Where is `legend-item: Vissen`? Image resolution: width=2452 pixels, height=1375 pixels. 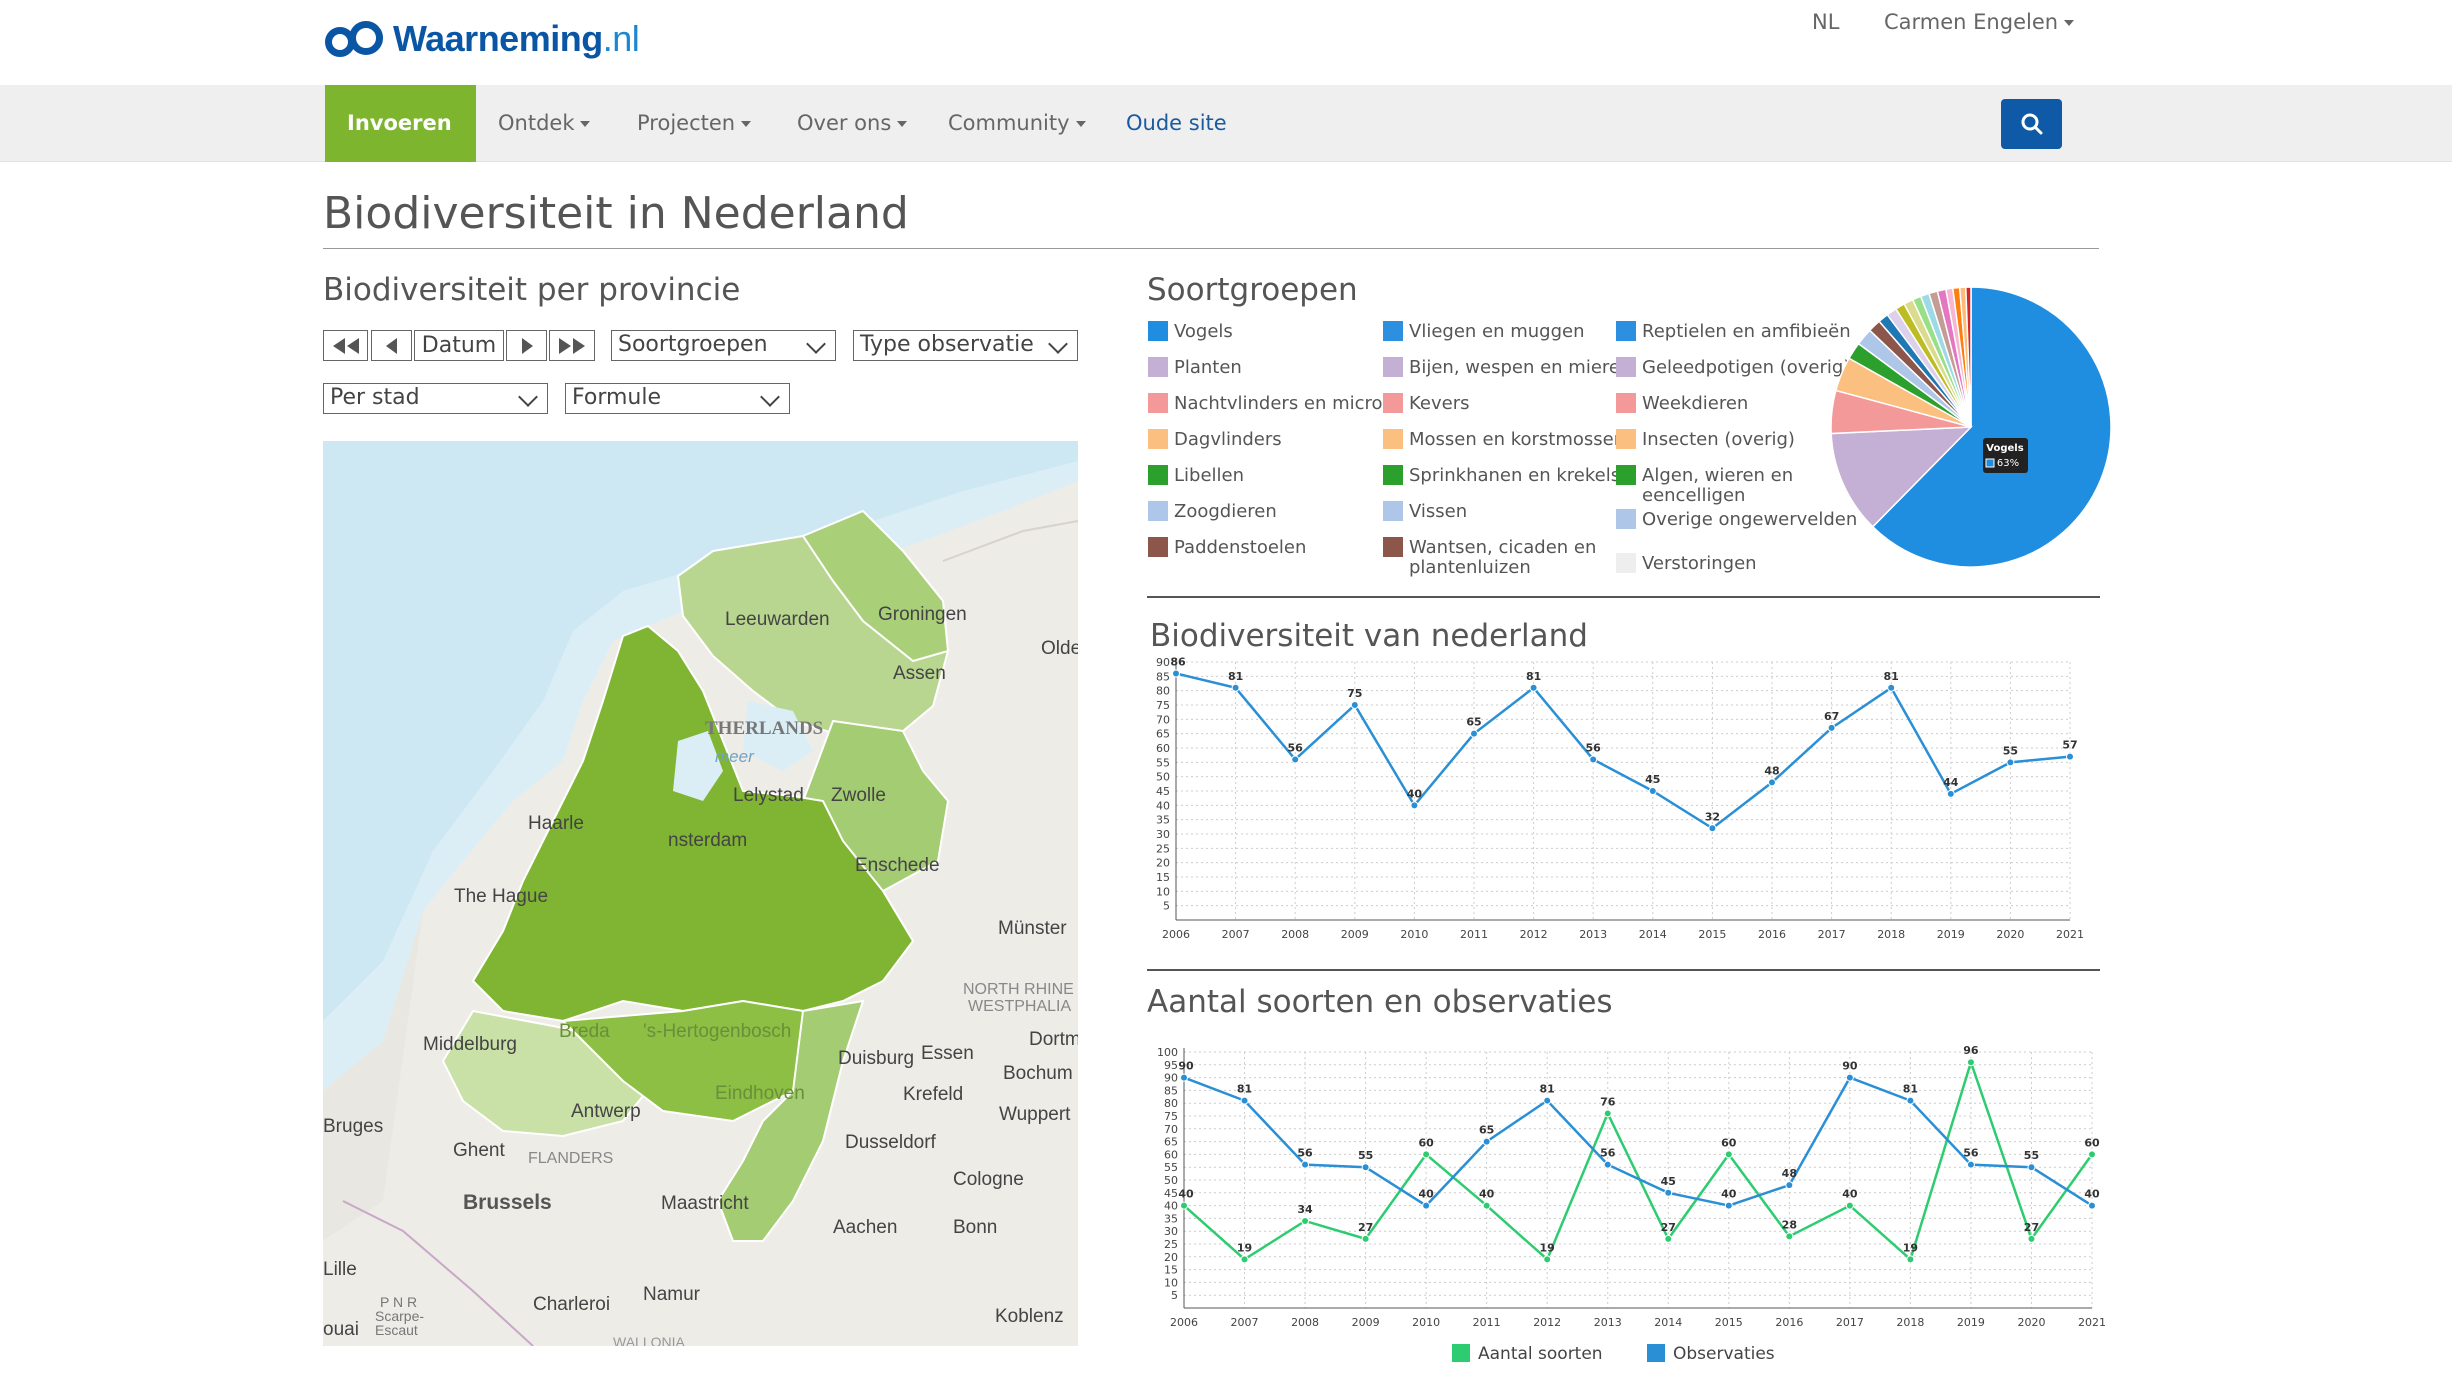 legend-item: Vissen is located at coordinates (1425, 511).